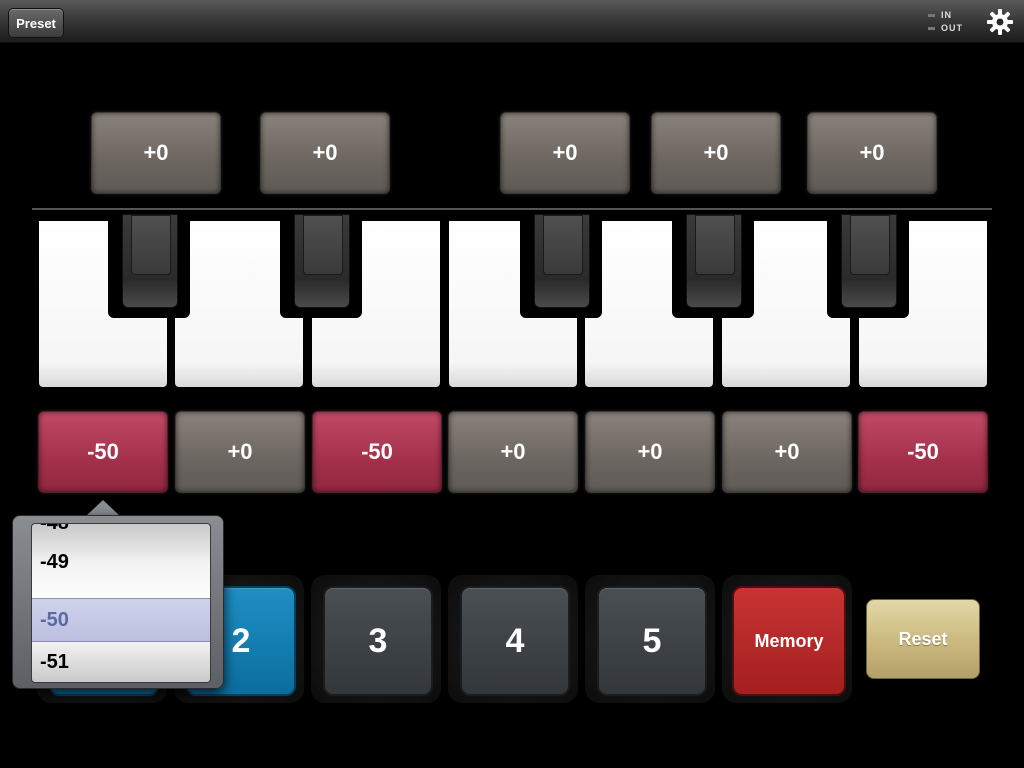 The height and width of the screenshot is (768, 1024). I want to click on picker-option: -49, so click(54, 562).